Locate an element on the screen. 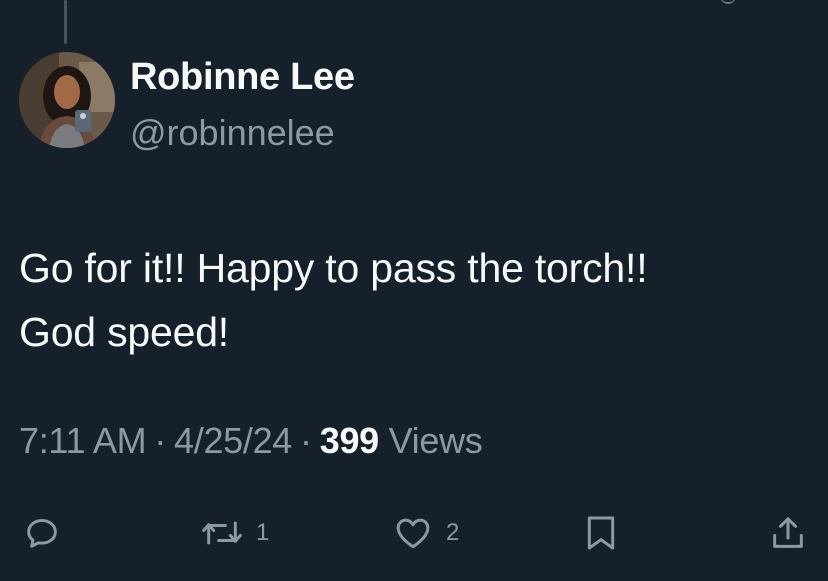  retweet-icon is located at coordinates (222, 533).